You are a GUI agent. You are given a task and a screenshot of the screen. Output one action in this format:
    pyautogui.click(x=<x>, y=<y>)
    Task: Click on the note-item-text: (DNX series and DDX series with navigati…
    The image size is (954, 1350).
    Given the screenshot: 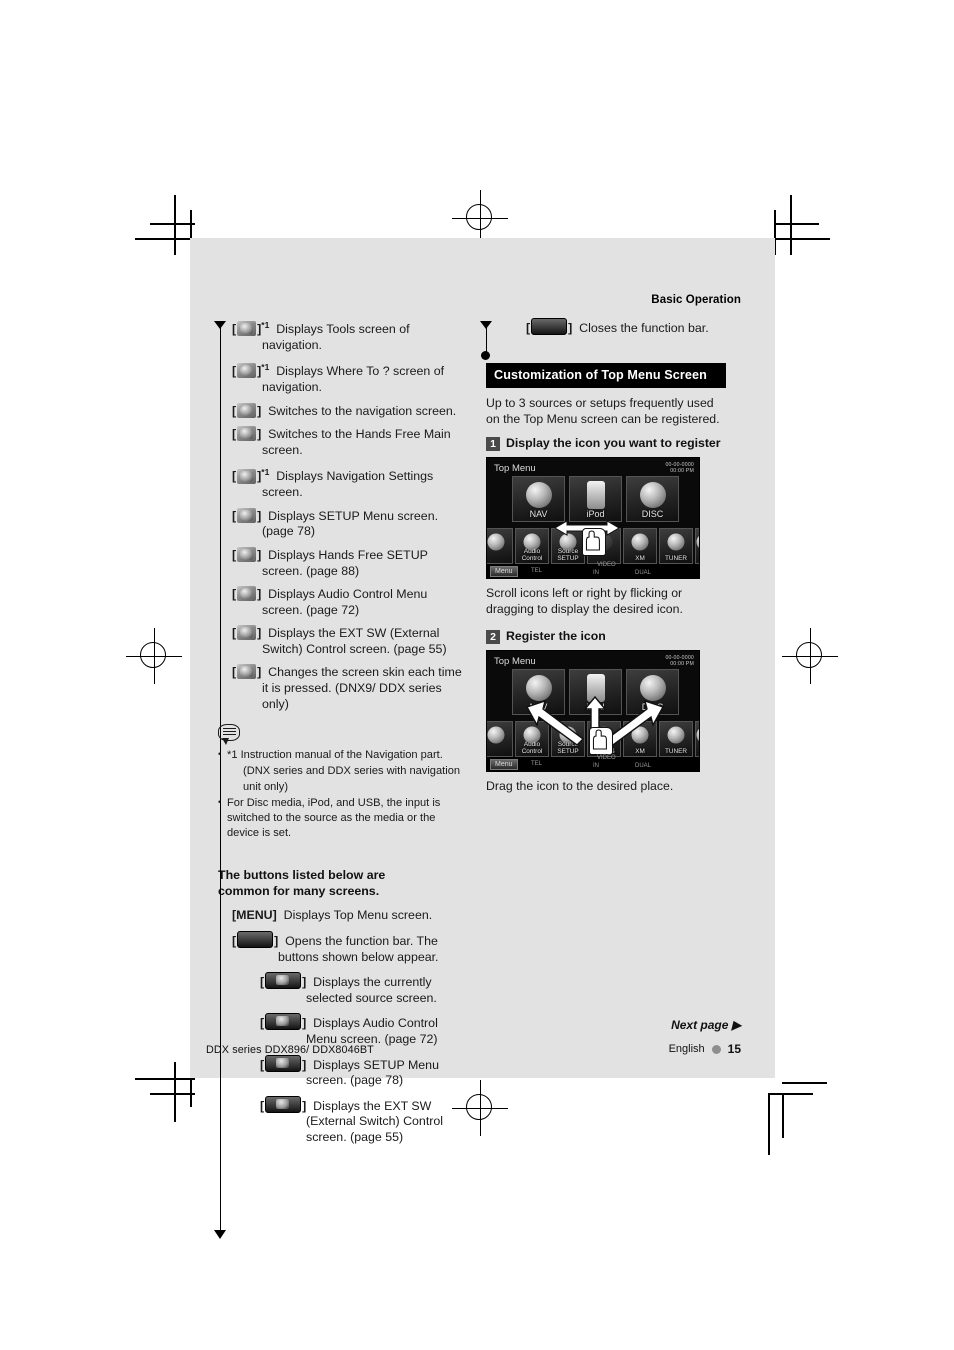 What is the action you would take?
    pyautogui.click(x=352, y=779)
    